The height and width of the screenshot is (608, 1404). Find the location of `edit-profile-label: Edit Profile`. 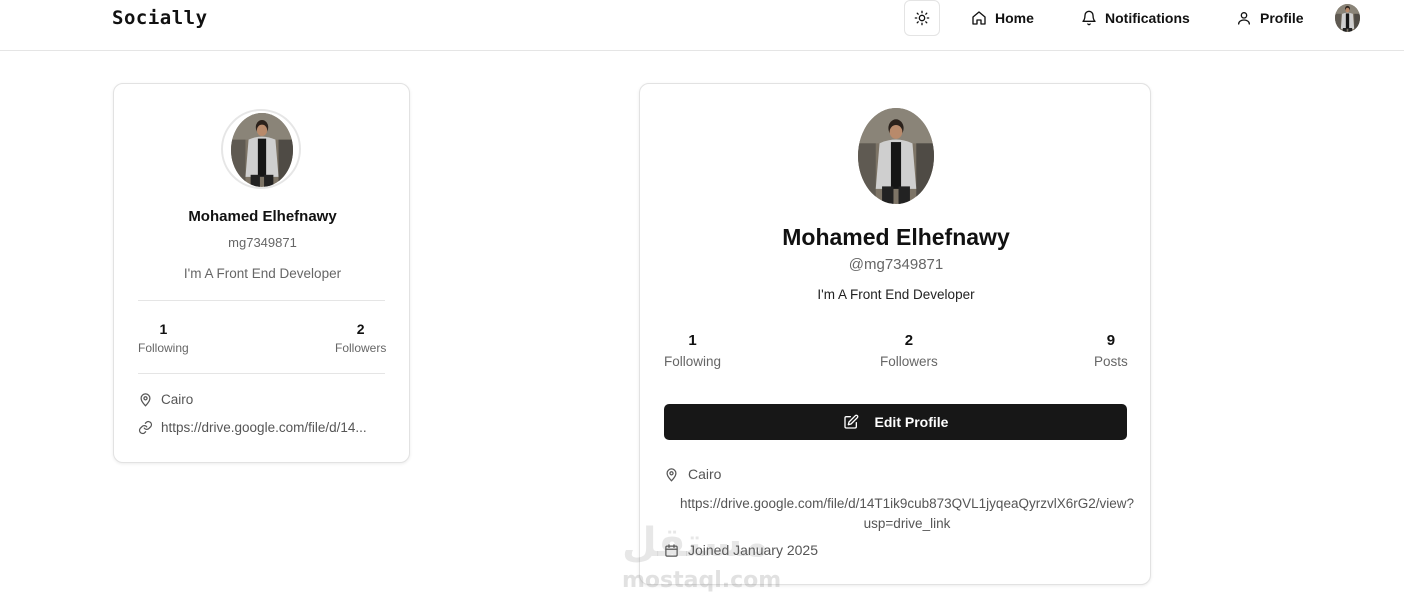

edit-profile-label: Edit Profile is located at coordinates (911, 422).